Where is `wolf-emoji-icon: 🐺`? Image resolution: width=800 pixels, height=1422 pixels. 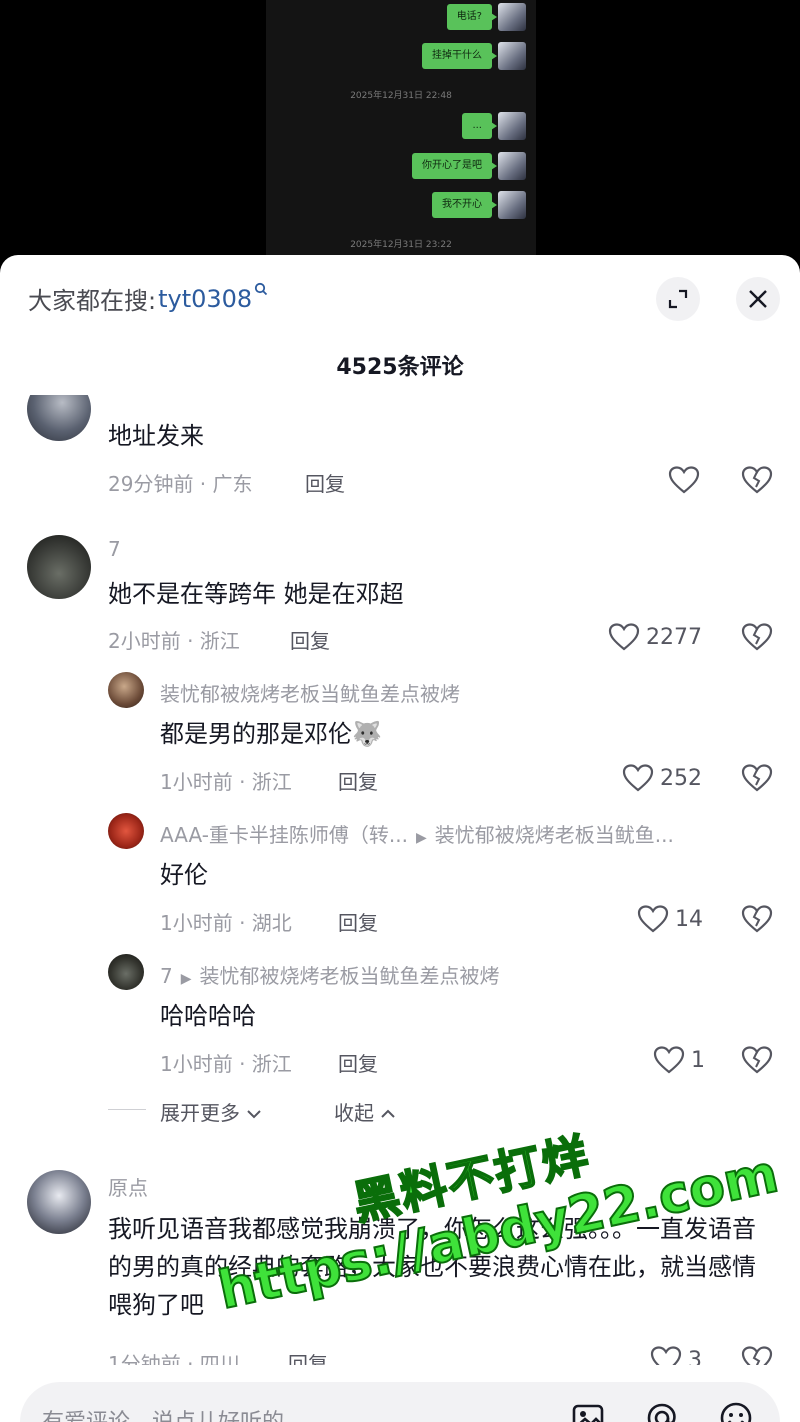 wolf-emoji-icon: 🐺 is located at coordinates (367, 734).